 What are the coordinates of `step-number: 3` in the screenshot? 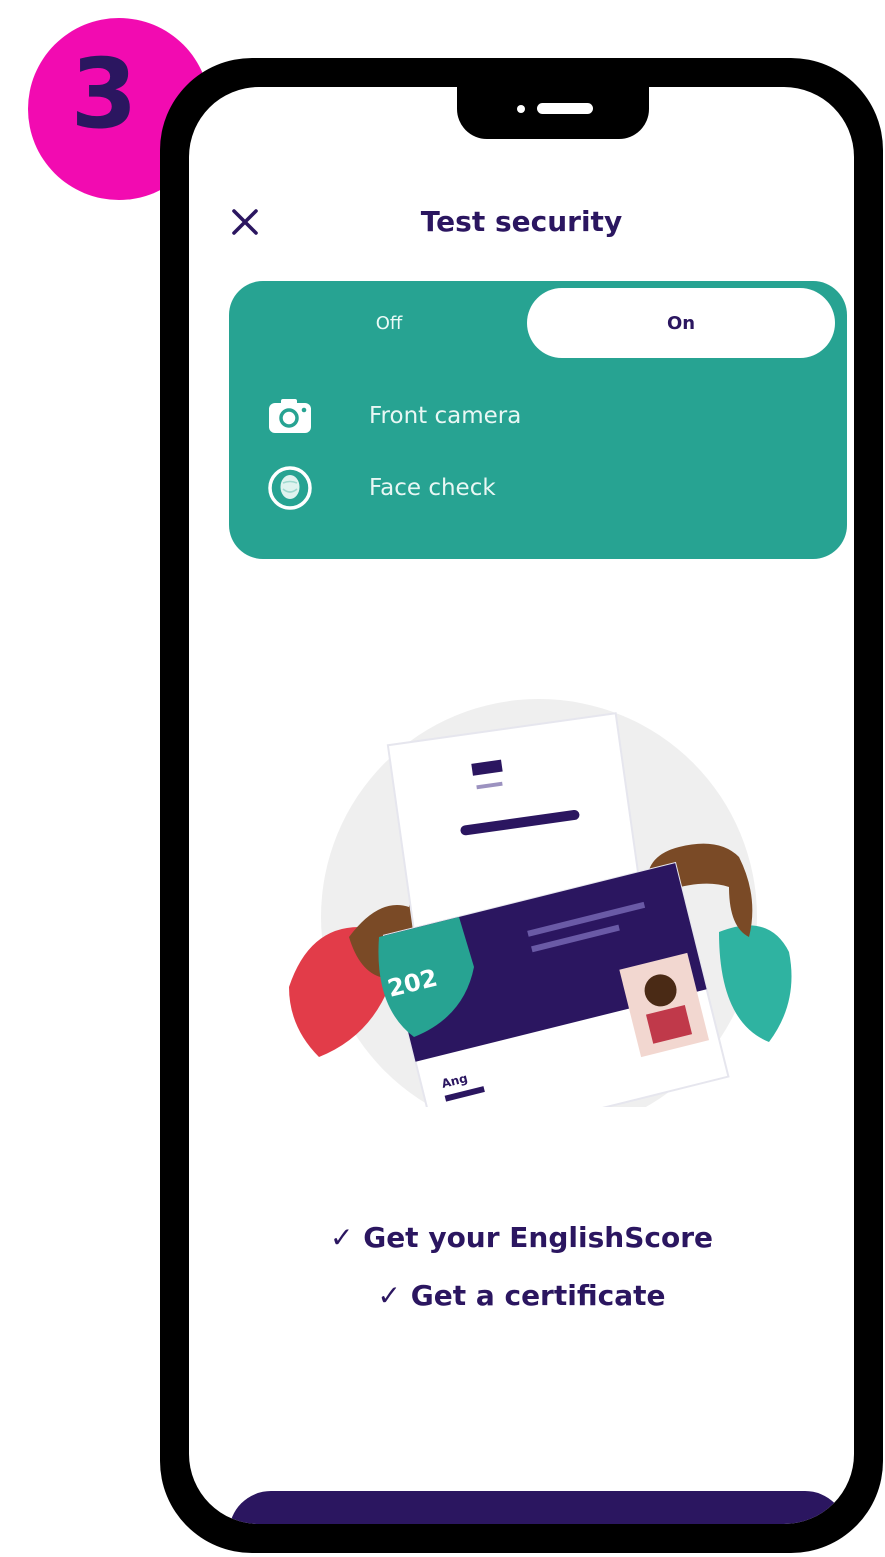 It's located at (104, 94).